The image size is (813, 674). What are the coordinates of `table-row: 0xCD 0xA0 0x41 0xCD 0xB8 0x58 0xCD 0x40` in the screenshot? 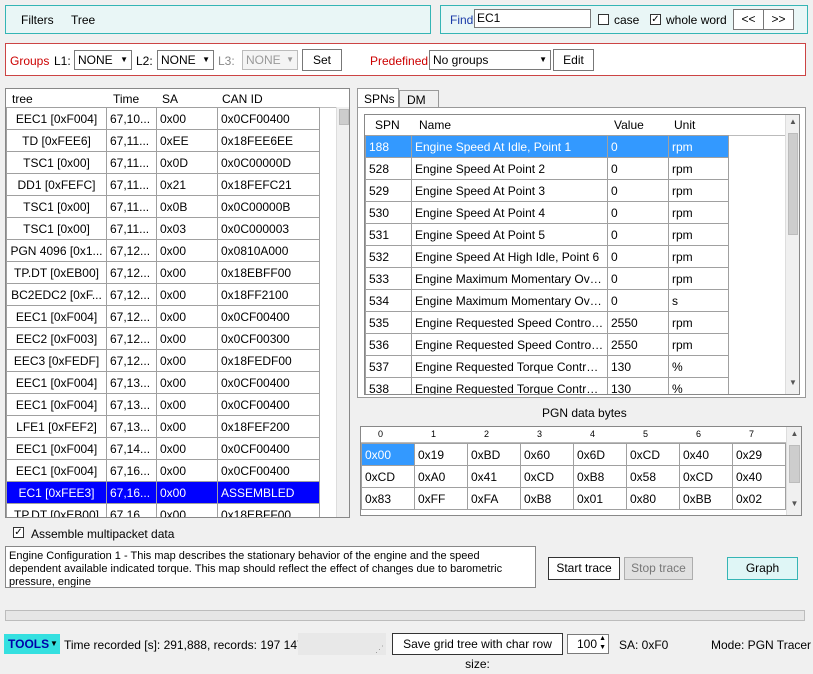 It's located at (573, 476).